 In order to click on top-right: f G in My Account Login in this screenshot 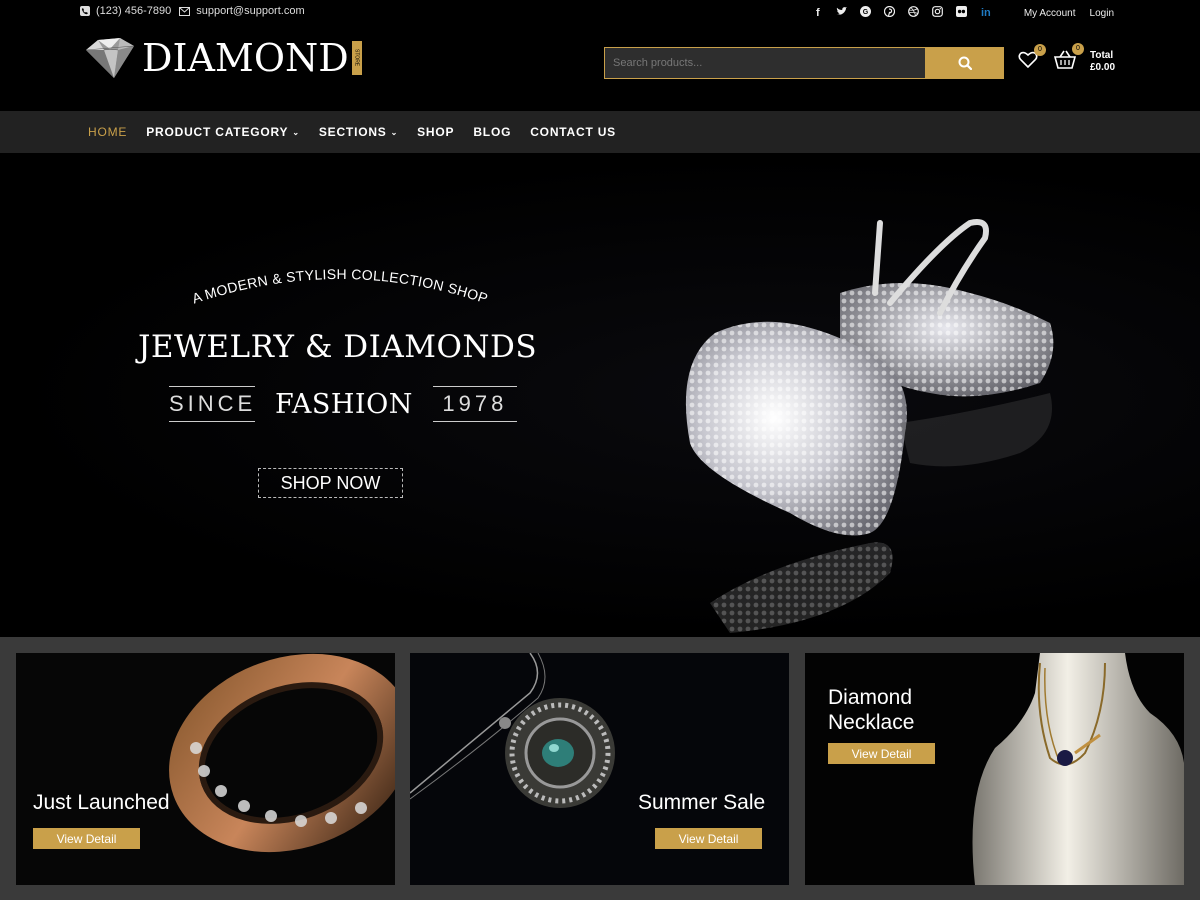, I will do `click(960, 12)`.